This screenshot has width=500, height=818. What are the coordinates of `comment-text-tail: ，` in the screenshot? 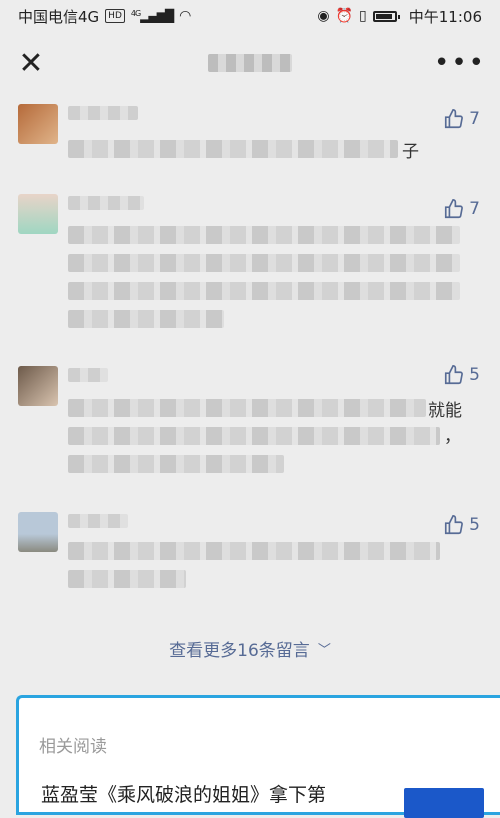 It's located at (452, 437).